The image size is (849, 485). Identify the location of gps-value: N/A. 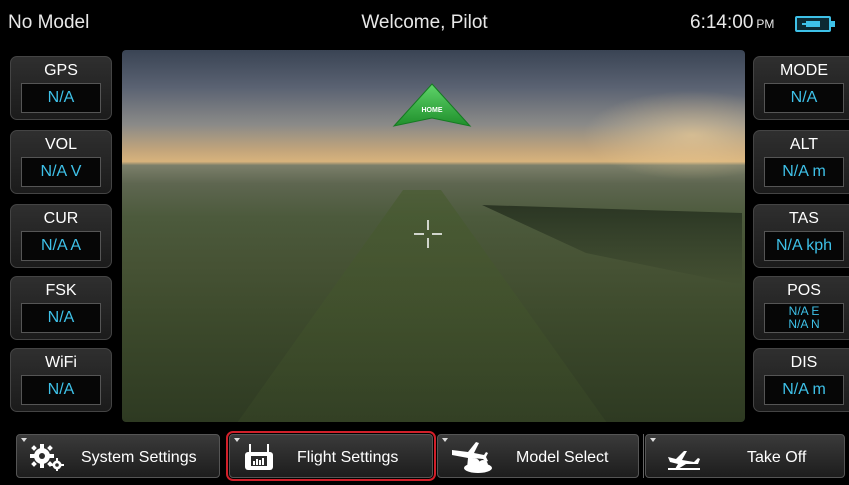
(61, 98).